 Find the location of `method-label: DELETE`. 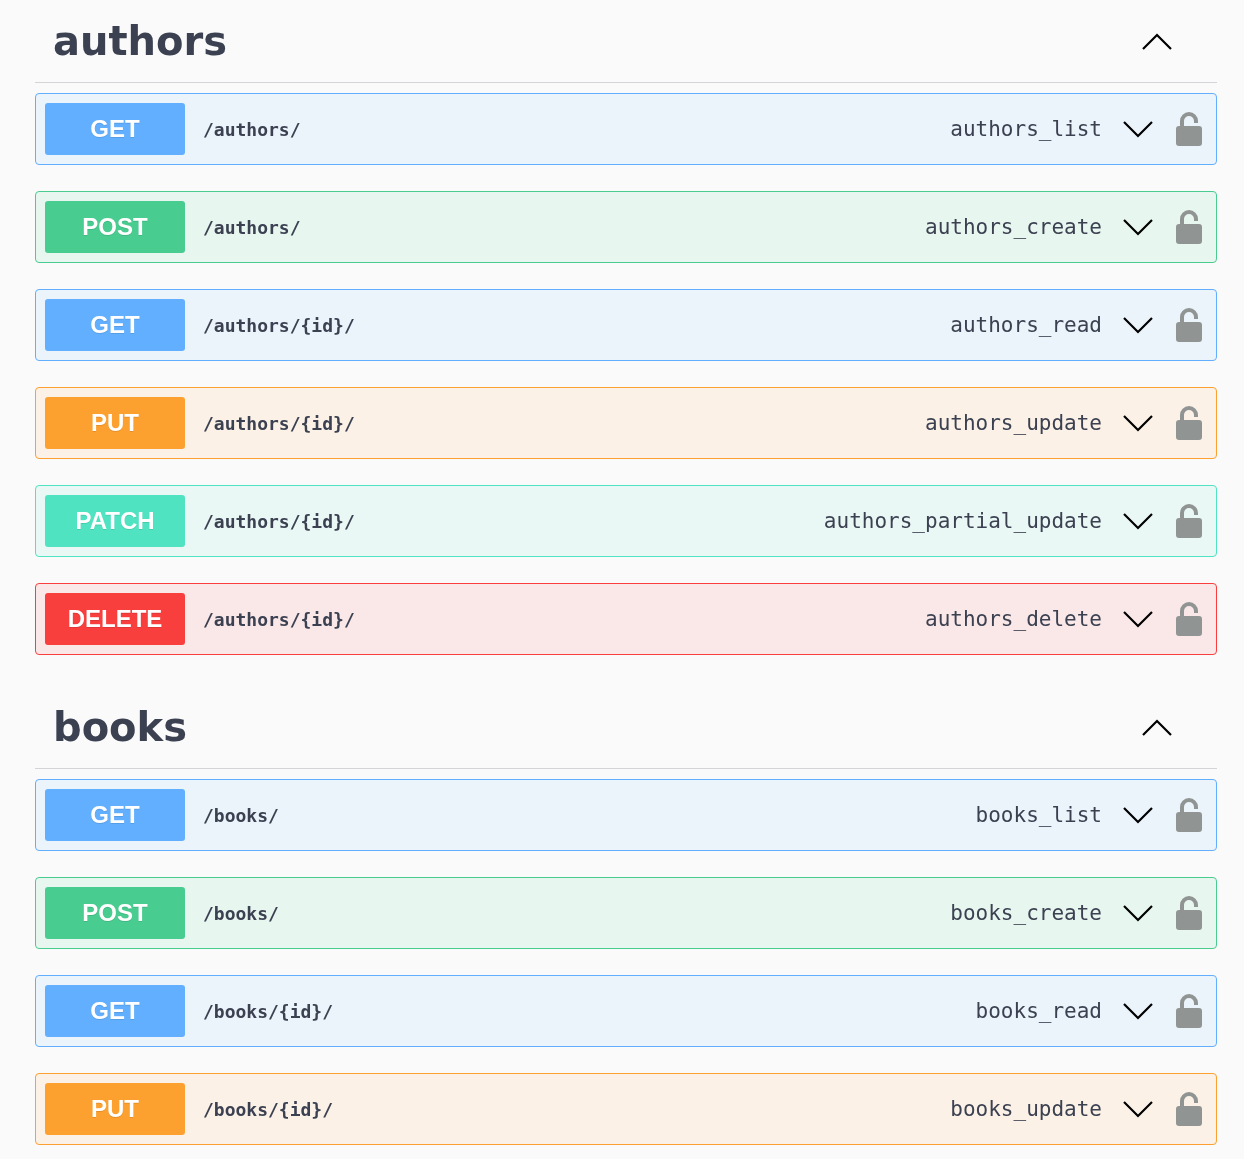

method-label: DELETE is located at coordinates (115, 619).